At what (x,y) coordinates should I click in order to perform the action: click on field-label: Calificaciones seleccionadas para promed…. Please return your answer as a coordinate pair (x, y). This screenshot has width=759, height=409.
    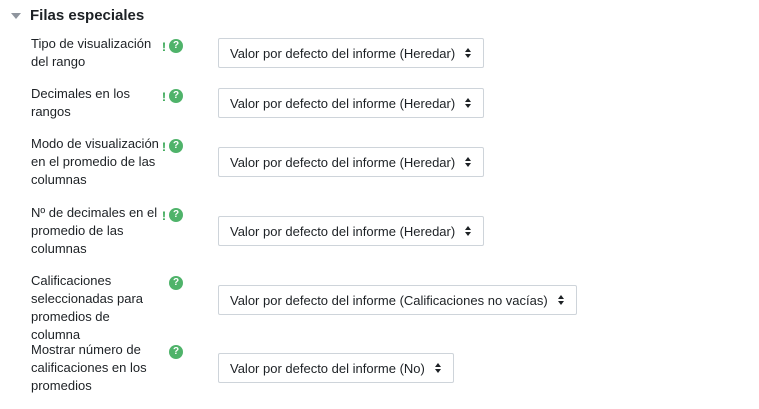
    Looking at the image, I should click on (87, 307).